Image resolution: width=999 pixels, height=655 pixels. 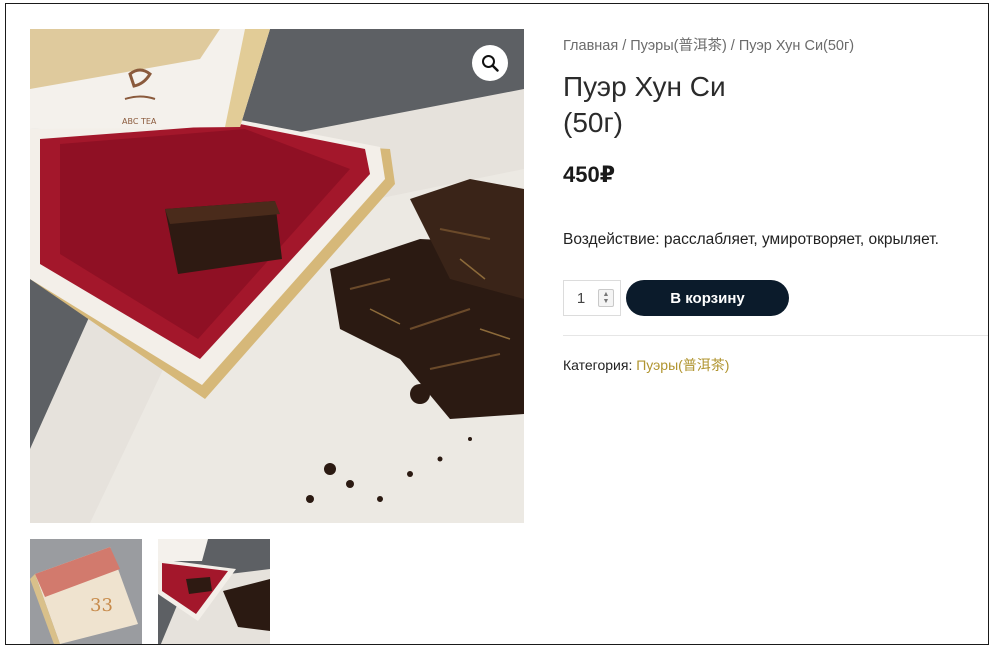 I want to click on add-to-cart-button: В корзину, so click(x=707, y=298).